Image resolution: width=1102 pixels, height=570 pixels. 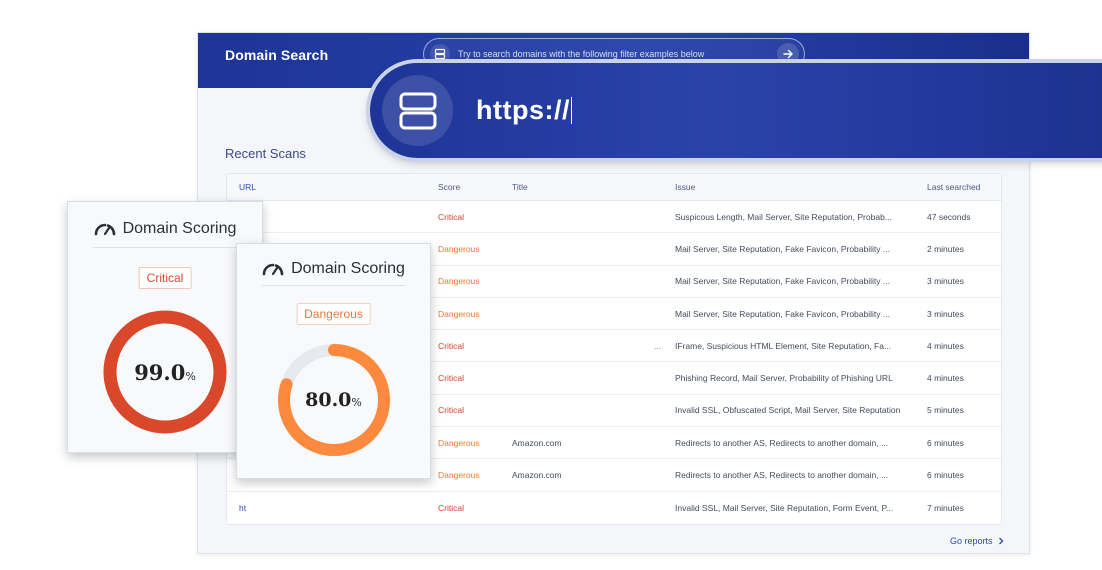 I want to click on search-input-value: https://, so click(x=523, y=110).